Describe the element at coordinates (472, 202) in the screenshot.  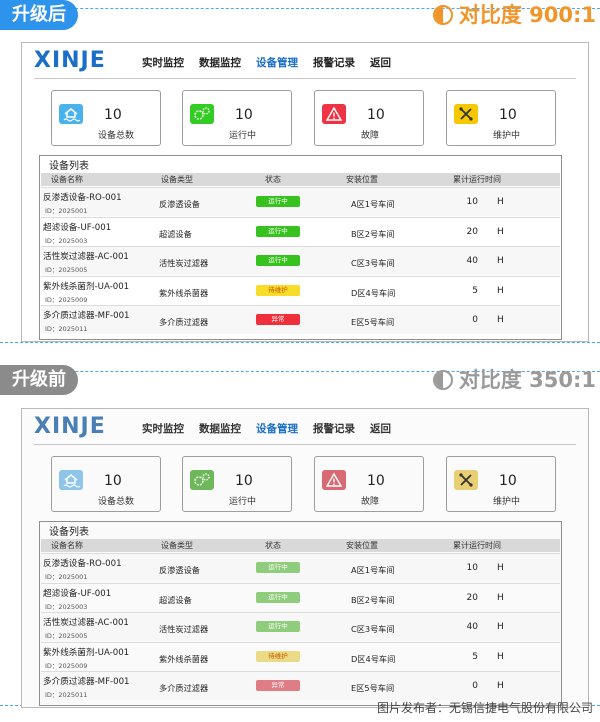
I see `runtime-hours: 10` at that location.